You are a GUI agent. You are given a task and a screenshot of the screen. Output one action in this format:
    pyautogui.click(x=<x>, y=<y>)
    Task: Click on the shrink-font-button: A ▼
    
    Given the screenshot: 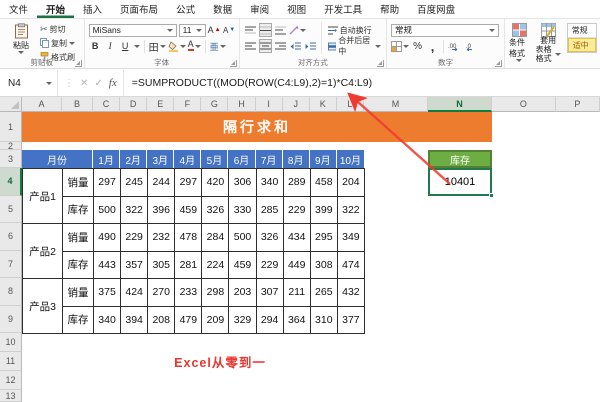 What is the action you would take?
    pyautogui.click(x=229, y=30)
    